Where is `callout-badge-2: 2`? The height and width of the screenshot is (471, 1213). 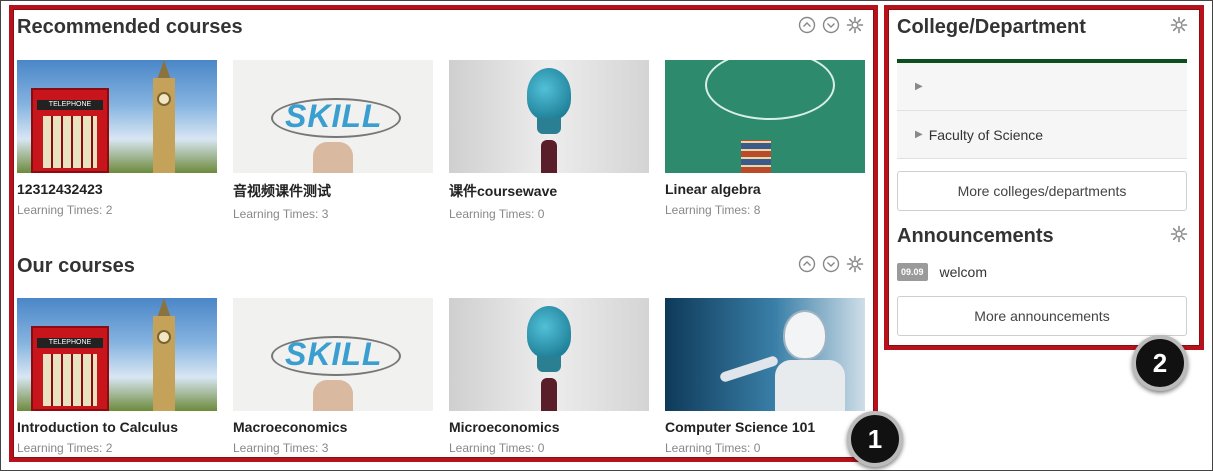 callout-badge-2: 2 is located at coordinates (1160, 363).